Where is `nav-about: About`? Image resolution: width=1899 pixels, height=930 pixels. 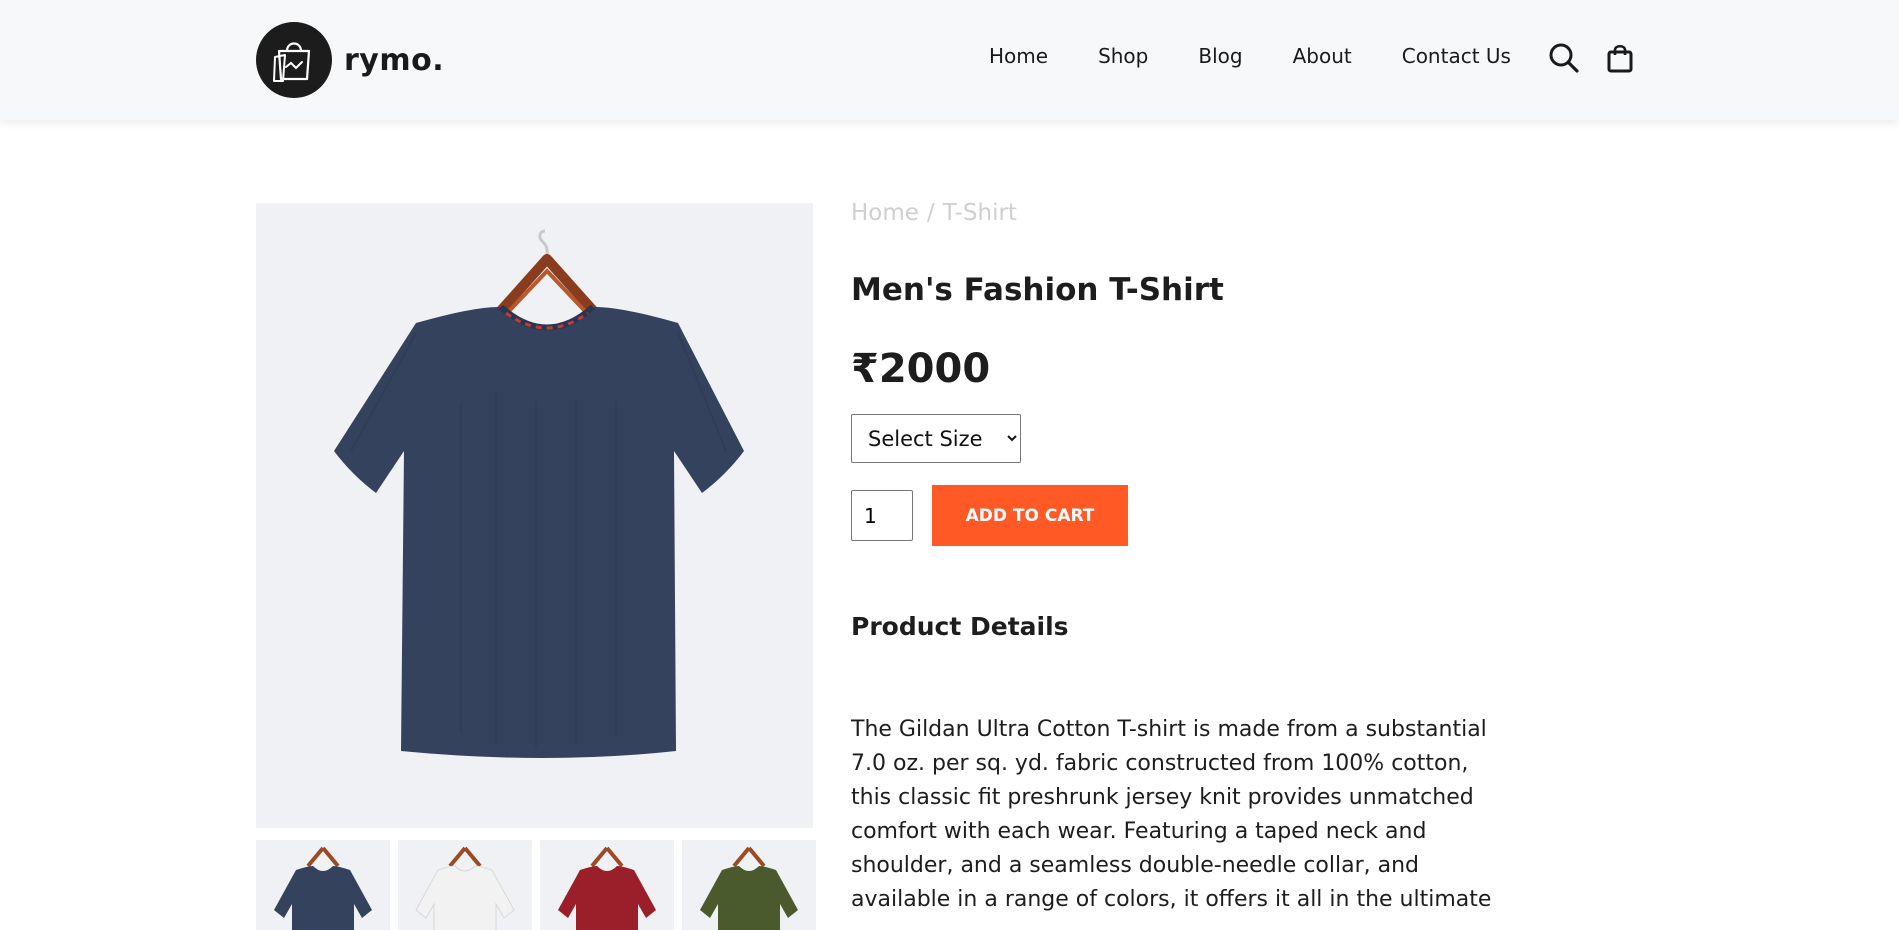 nav-about: About is located at coordinates (1322, 56).